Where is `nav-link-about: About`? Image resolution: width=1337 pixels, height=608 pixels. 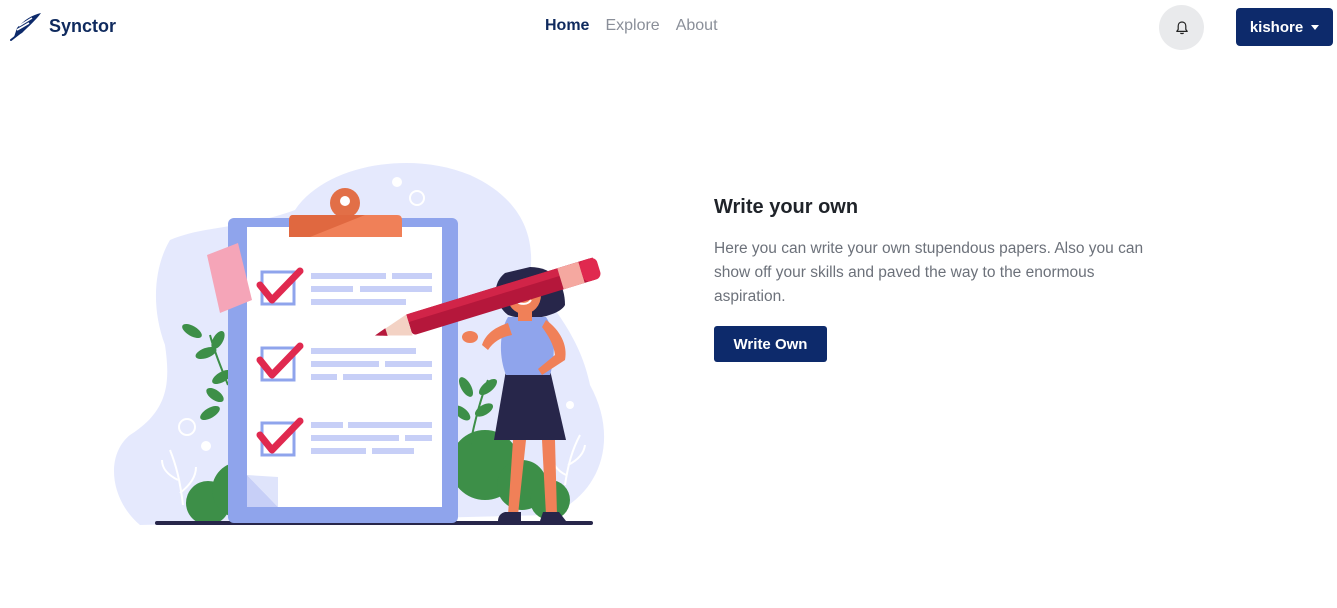
nav-link-about: About is located at coordinates (697, 26).